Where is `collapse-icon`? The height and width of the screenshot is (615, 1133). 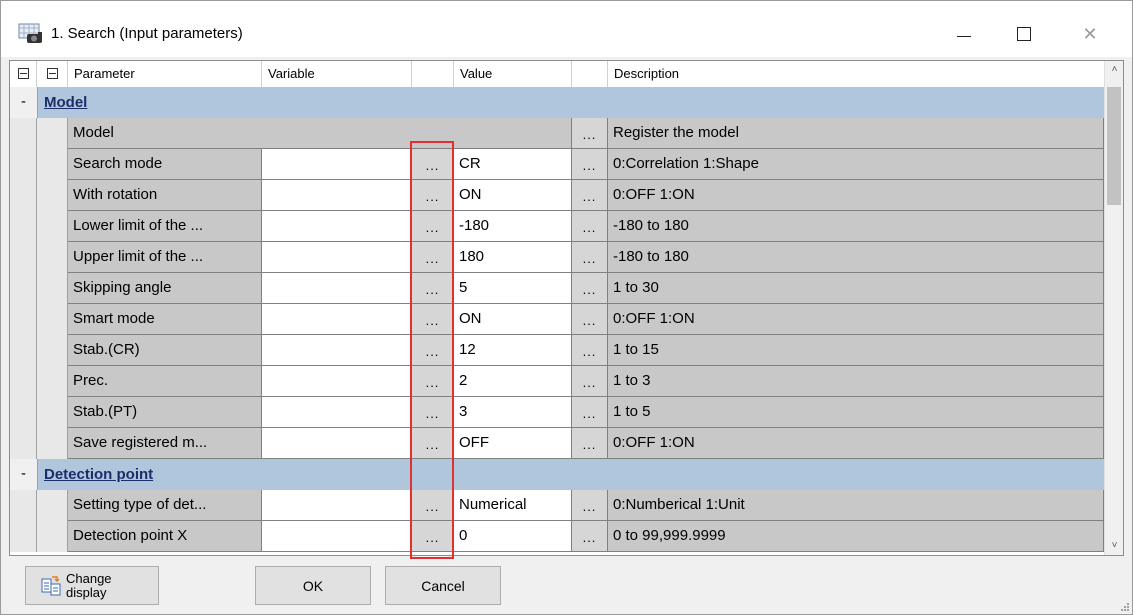 collapse-icon is located at coordinates (52, 74).